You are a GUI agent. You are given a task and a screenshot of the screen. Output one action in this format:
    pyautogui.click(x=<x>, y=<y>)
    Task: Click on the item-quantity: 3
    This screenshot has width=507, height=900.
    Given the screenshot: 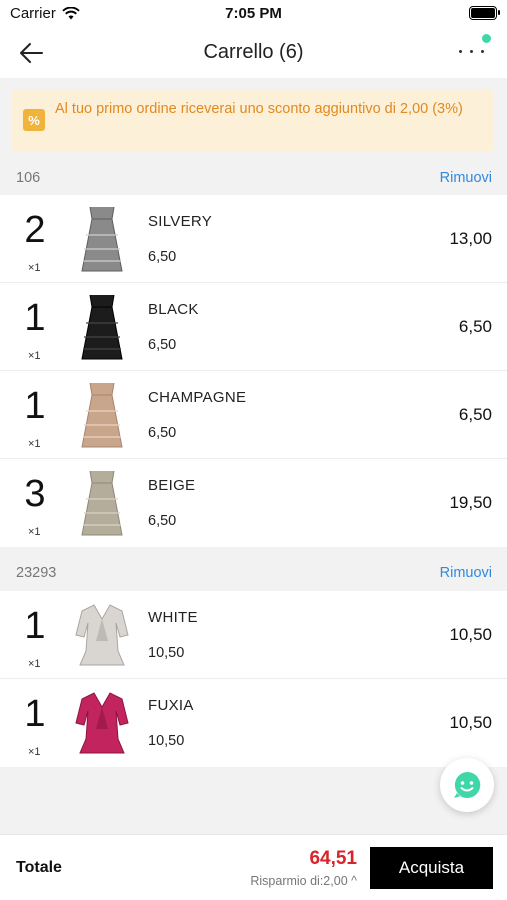 What is the action you would take?
    pyautogui.click(x=35, y=494)
    